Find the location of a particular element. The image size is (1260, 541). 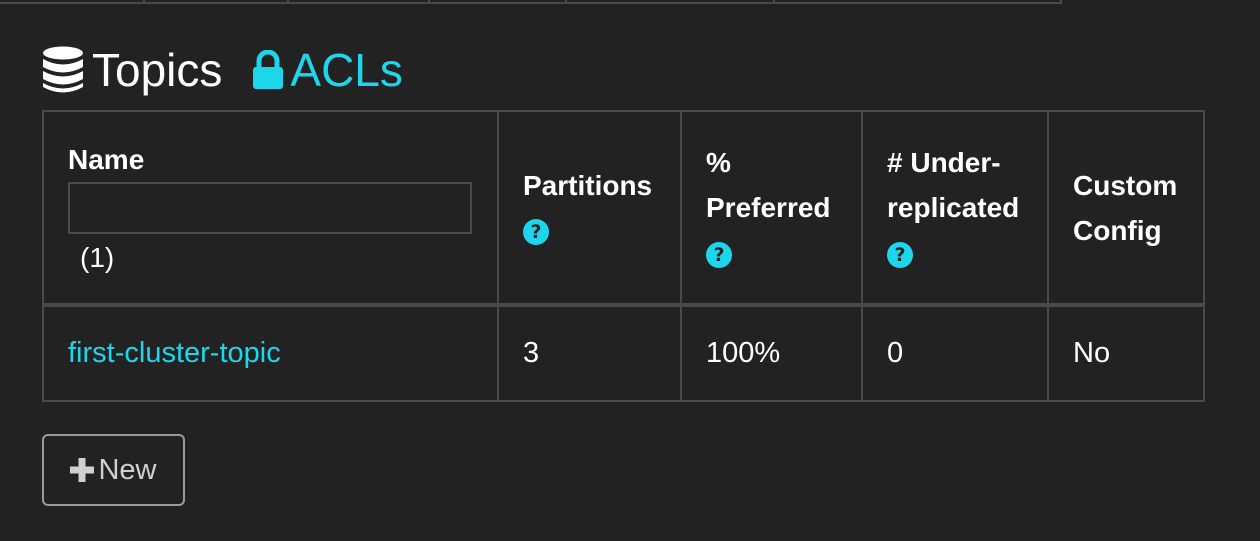

page-title: Topics is located at coordinates (157, 70).